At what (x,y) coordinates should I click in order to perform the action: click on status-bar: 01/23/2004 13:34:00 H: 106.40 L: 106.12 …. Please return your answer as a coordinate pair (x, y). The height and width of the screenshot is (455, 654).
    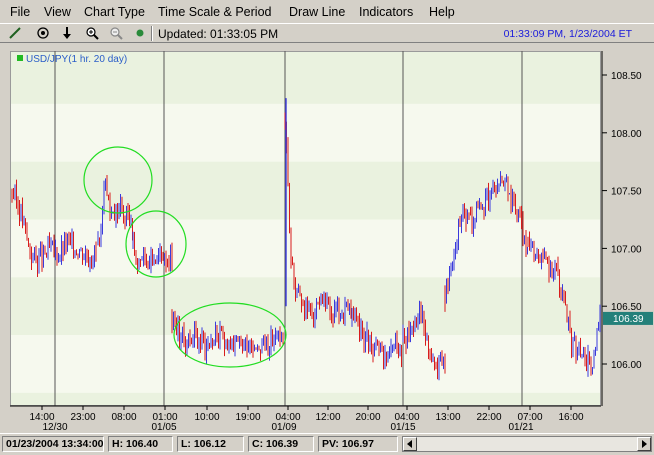
    Looking at the image, I should click on (327, 444).